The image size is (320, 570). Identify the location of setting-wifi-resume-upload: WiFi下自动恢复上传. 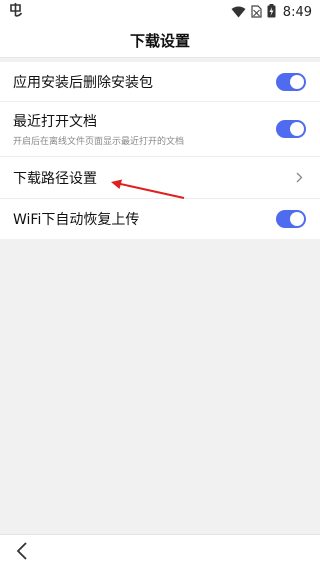
(160, 219).